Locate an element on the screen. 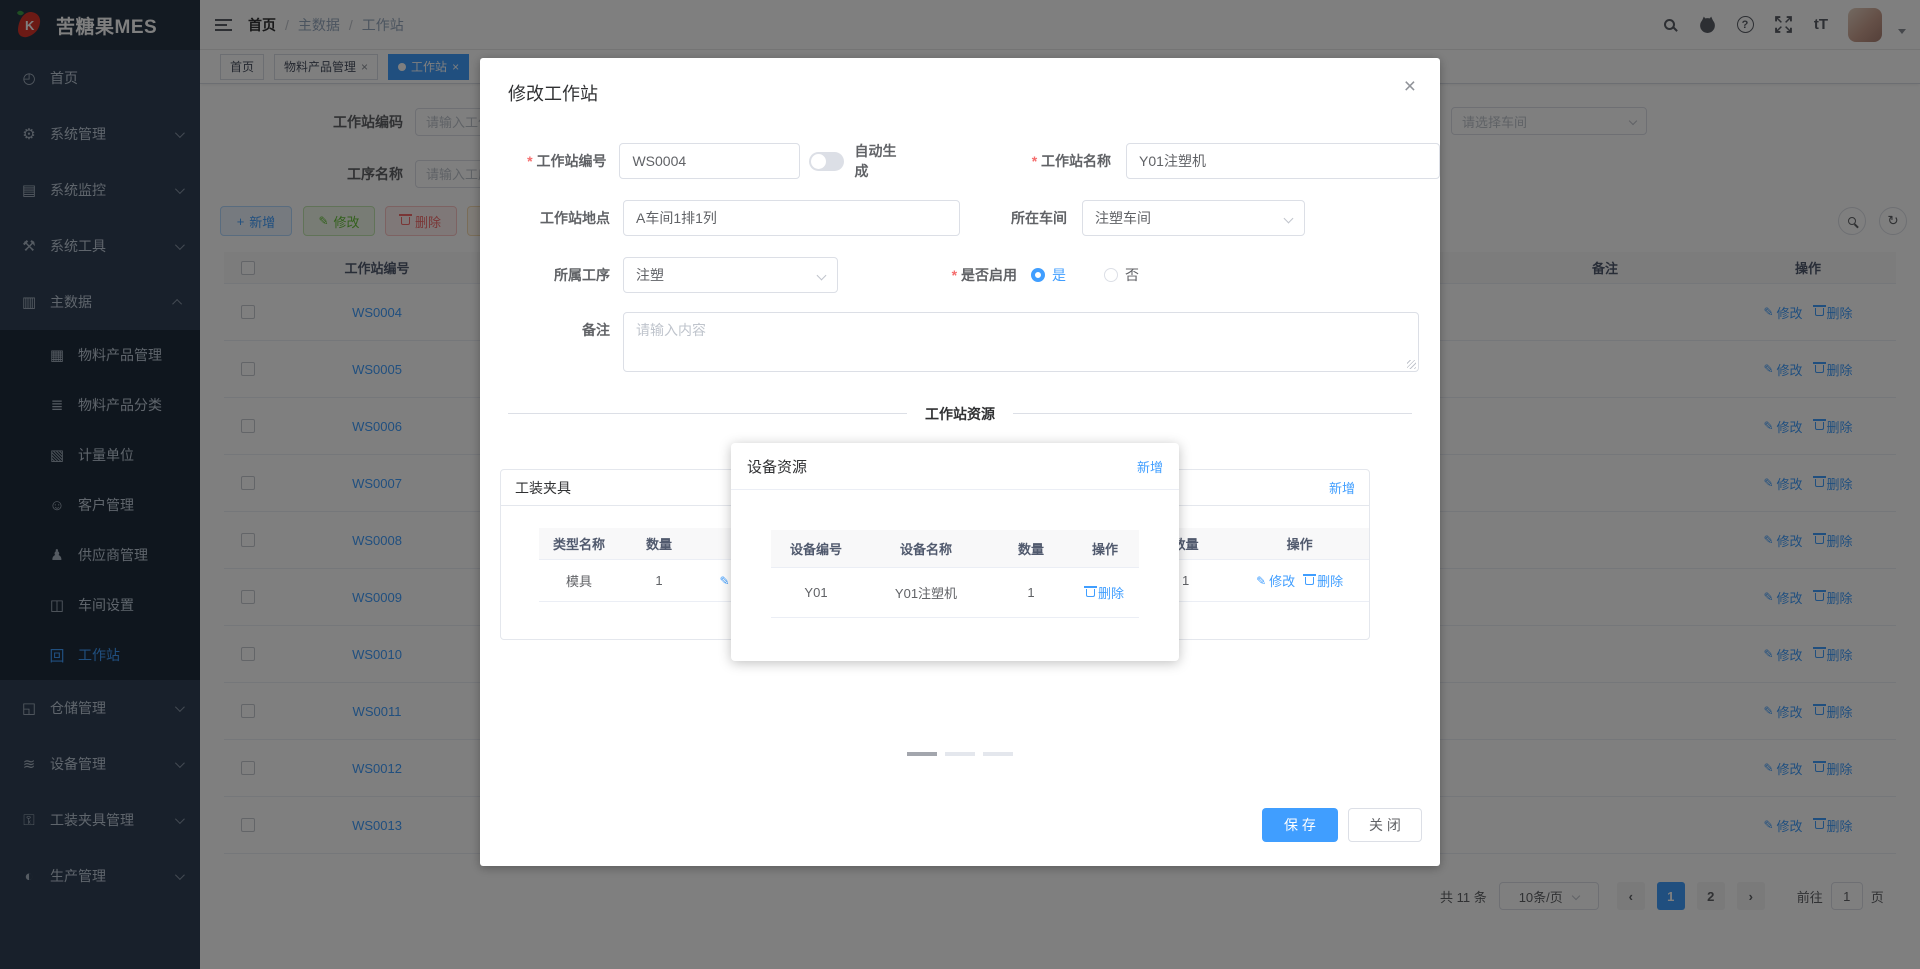 This screenshot has width=1920, height=969. close-button: 关 闭 is located at coordinates (1385, 825).